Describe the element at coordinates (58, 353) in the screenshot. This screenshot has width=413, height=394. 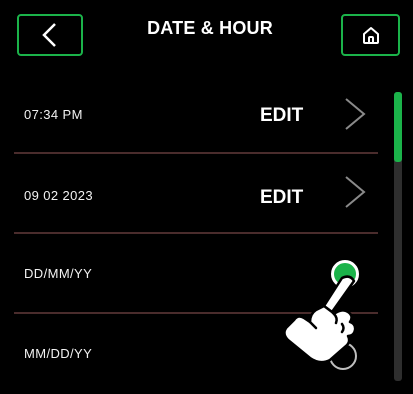
I see `format-mmddyy-label: MM/DD/YY` at that location.